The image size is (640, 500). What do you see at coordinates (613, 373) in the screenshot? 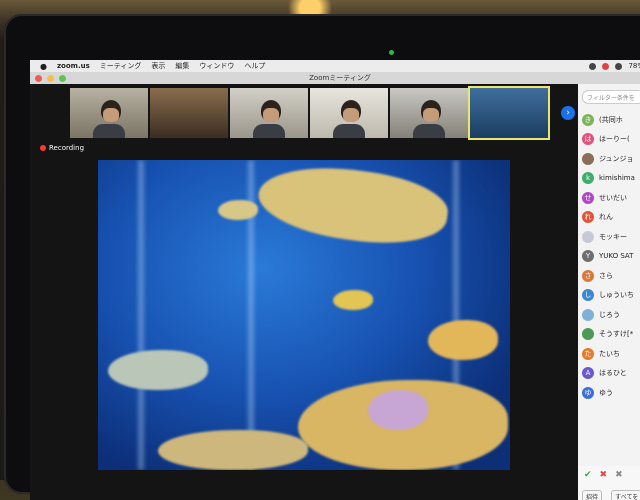
I see `participant-name: はるひと` at bounding box center [613, 373].